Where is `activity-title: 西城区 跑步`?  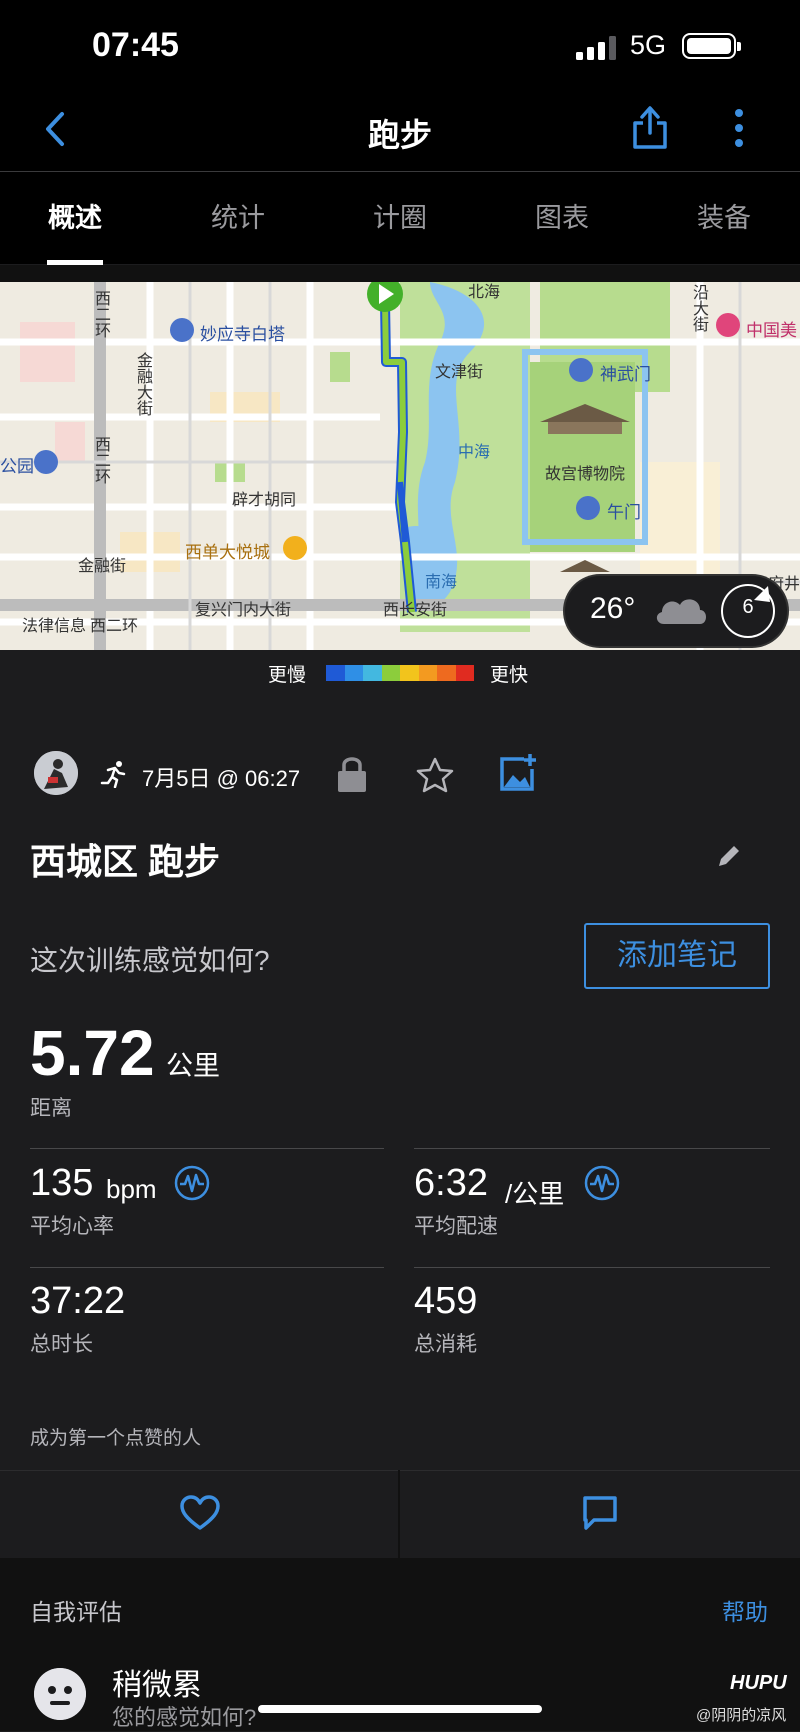 activity-title: 西城区 跑步 is located at coordinates (125, 861).